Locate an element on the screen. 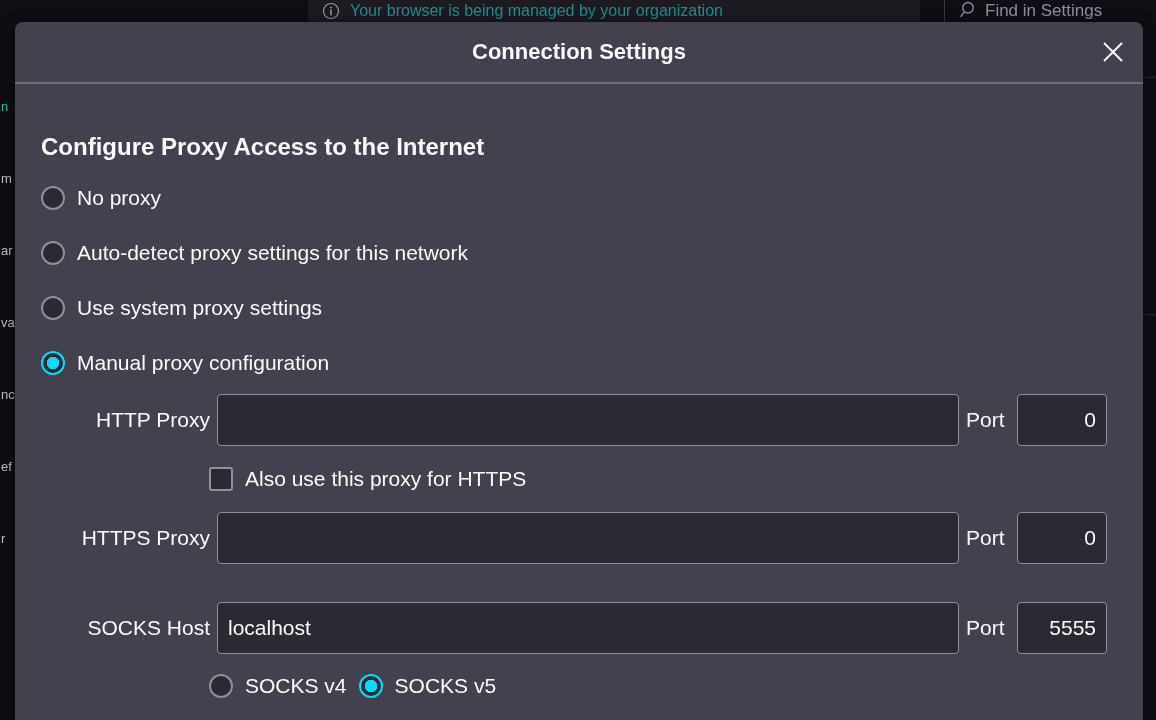 The width and height of the screenshot is (1156, 720). close-icon is located at coordinates (1113, 52).